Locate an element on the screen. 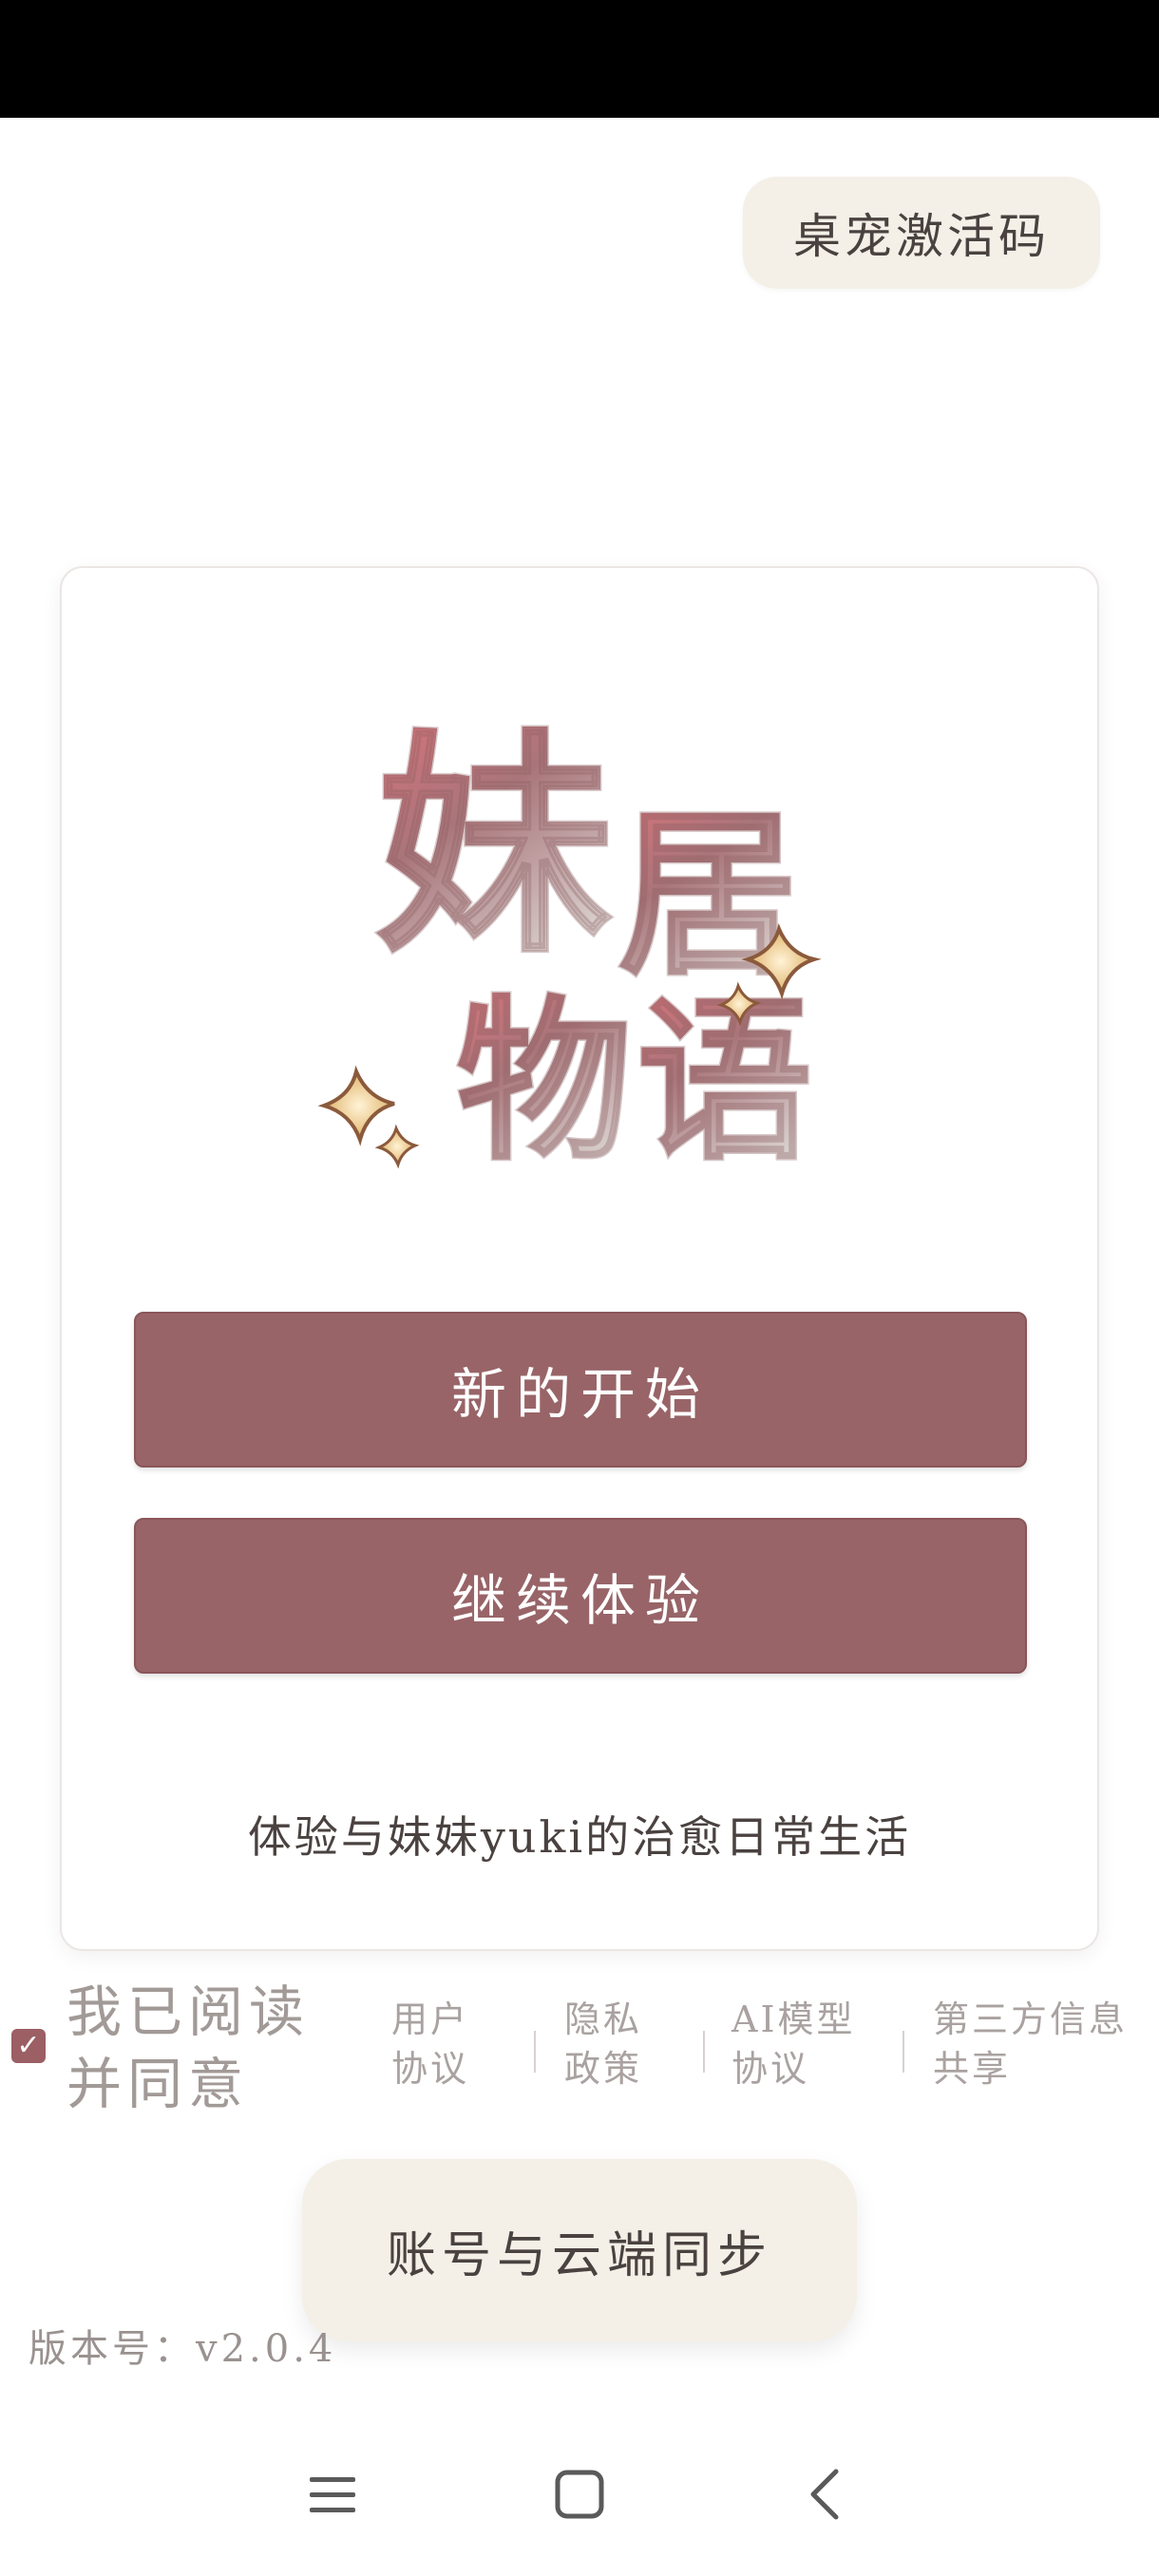 The height and width of the screenshot is (2576, 1159). logo-char-3: 物 is located at coordinates (544, 1081).